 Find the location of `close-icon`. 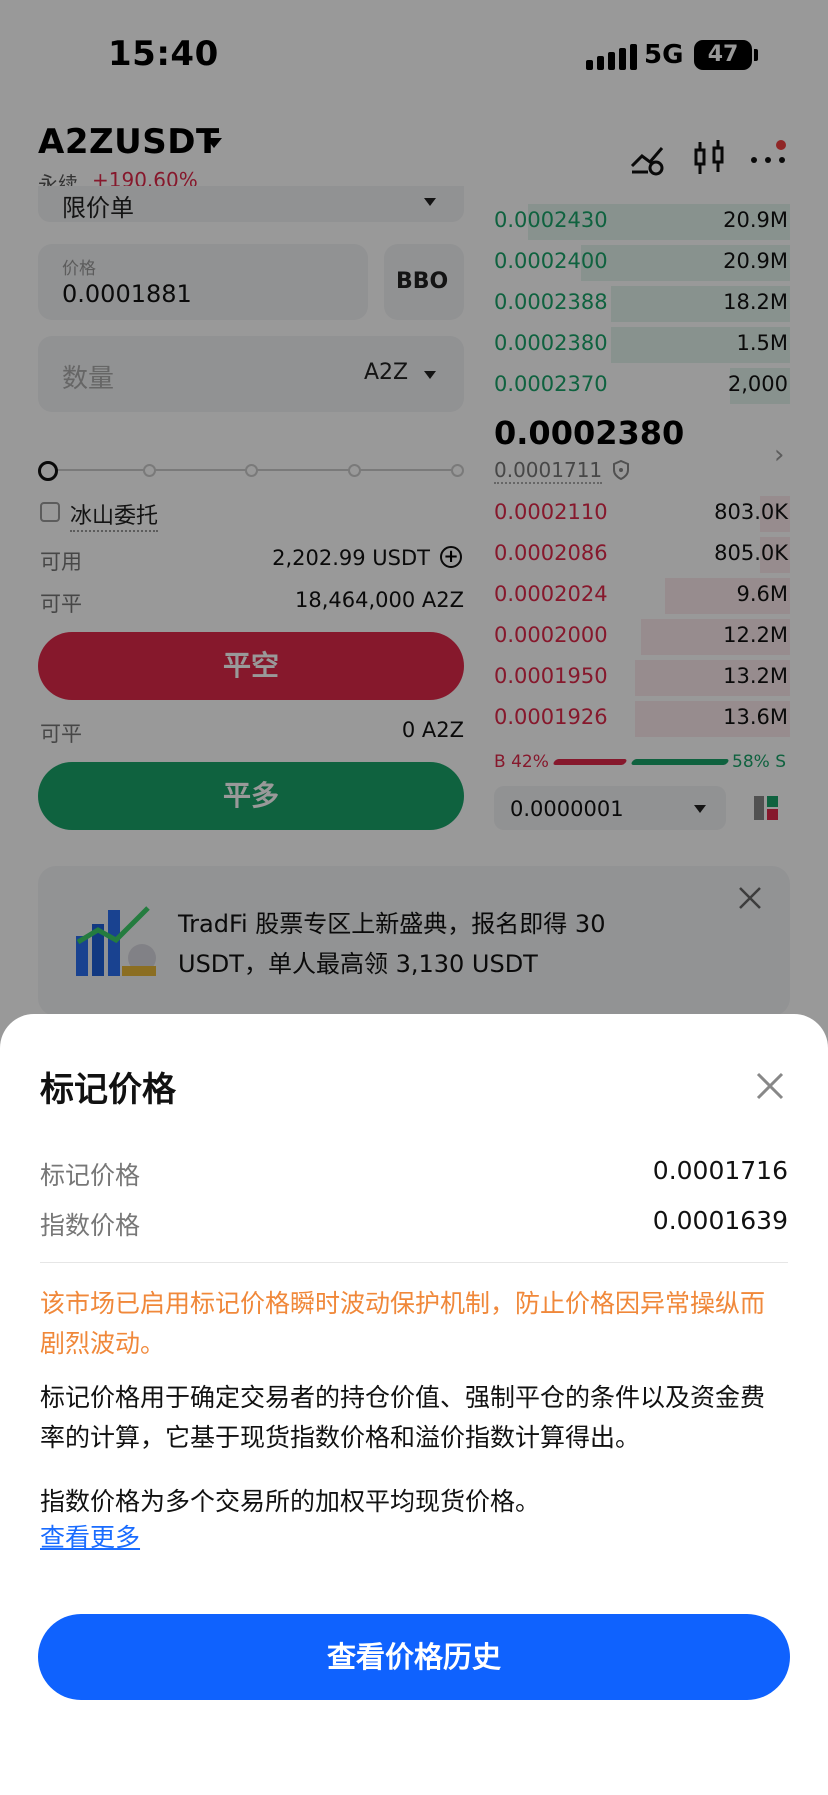

close-icon is located at coordinates (770, 1086).